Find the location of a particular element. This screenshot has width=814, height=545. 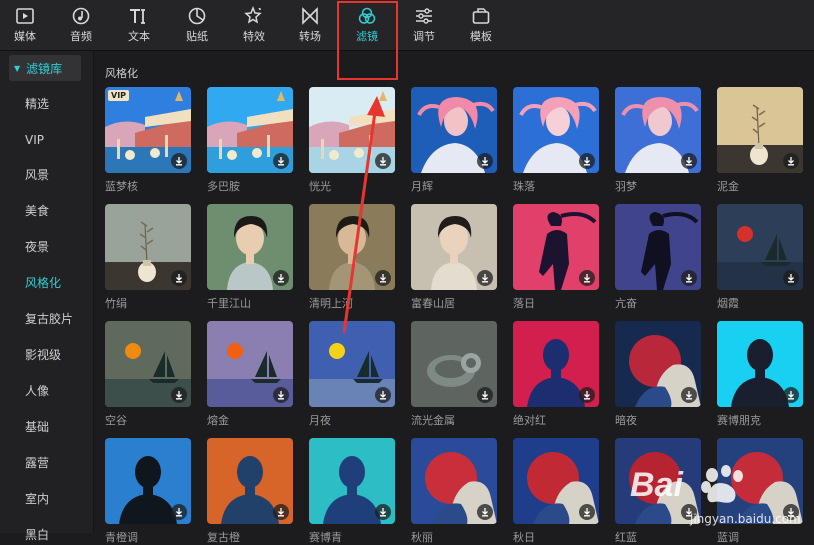

tab-effects: 特效 is located at coordinates (254, 26).